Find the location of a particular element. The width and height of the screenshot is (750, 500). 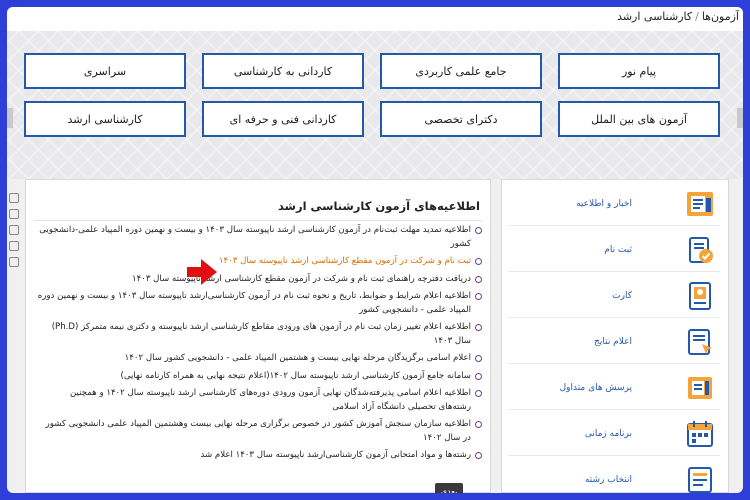

red-arrow-icon is located at coordinates (202, 272).